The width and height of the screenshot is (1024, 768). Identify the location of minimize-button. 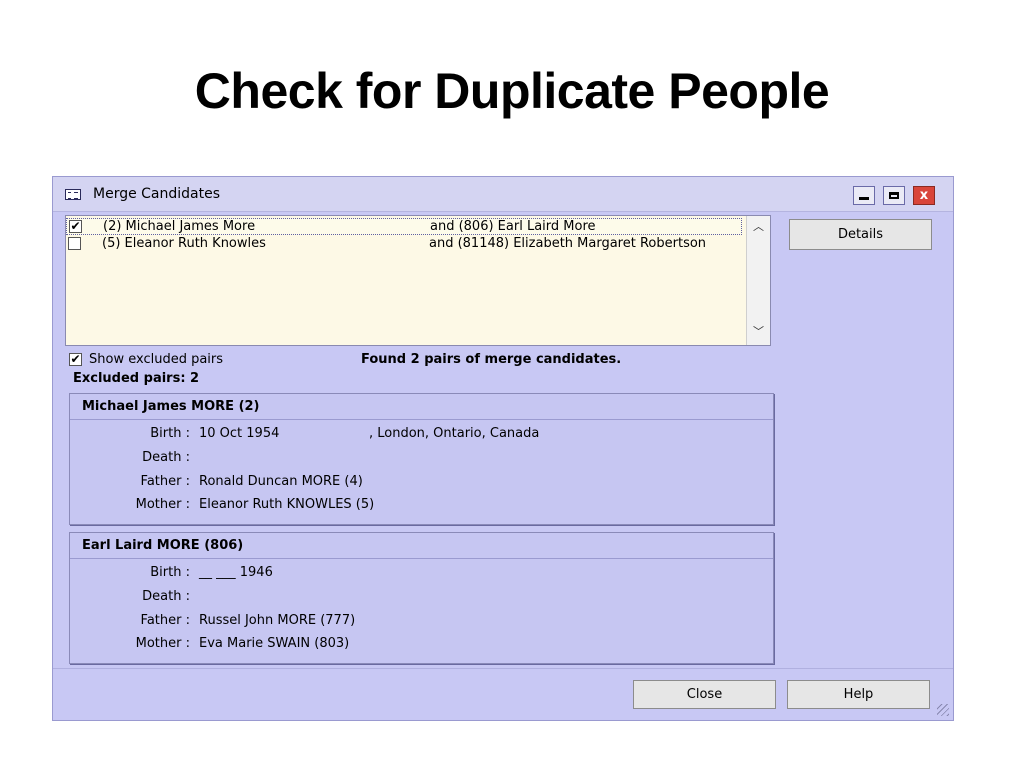
(864, 195).